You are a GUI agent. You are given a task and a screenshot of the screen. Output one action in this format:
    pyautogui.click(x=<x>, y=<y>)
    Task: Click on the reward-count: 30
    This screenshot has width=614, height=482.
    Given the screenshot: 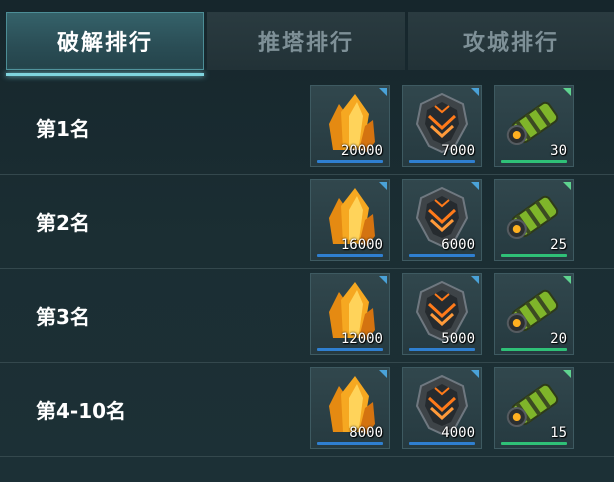 What is the action you would take?
    pyautogui.click(x=558, y=151)
    